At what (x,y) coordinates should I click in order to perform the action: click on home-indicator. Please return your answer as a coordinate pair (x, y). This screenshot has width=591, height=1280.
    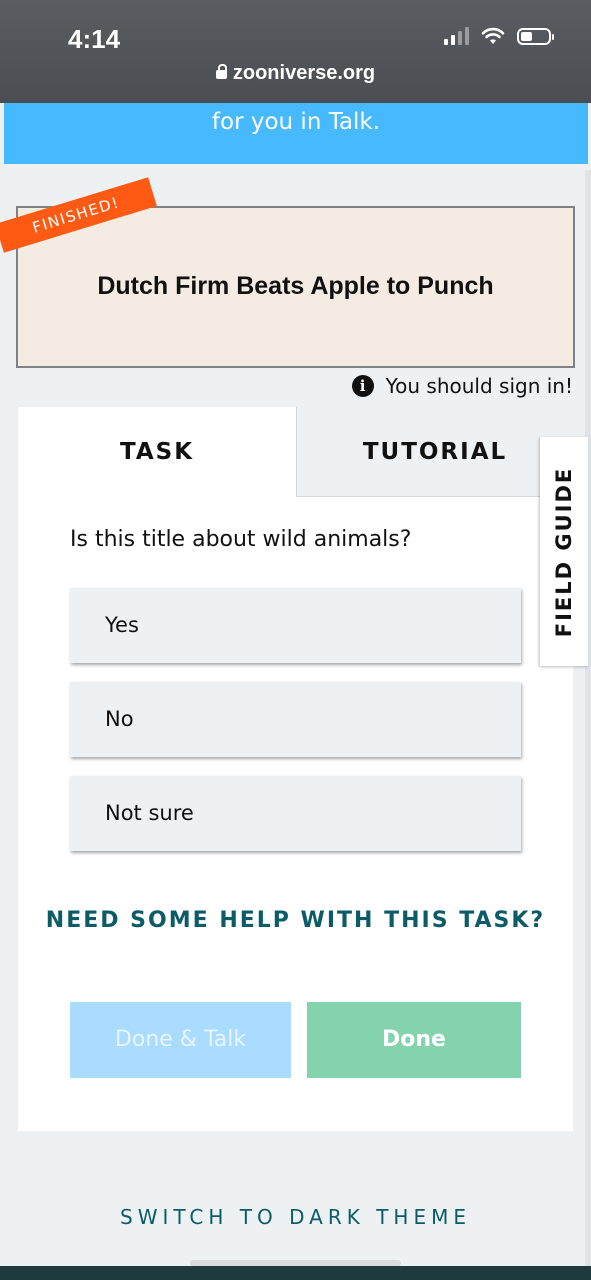
    Looking at the image, I should click on (295, 1263).